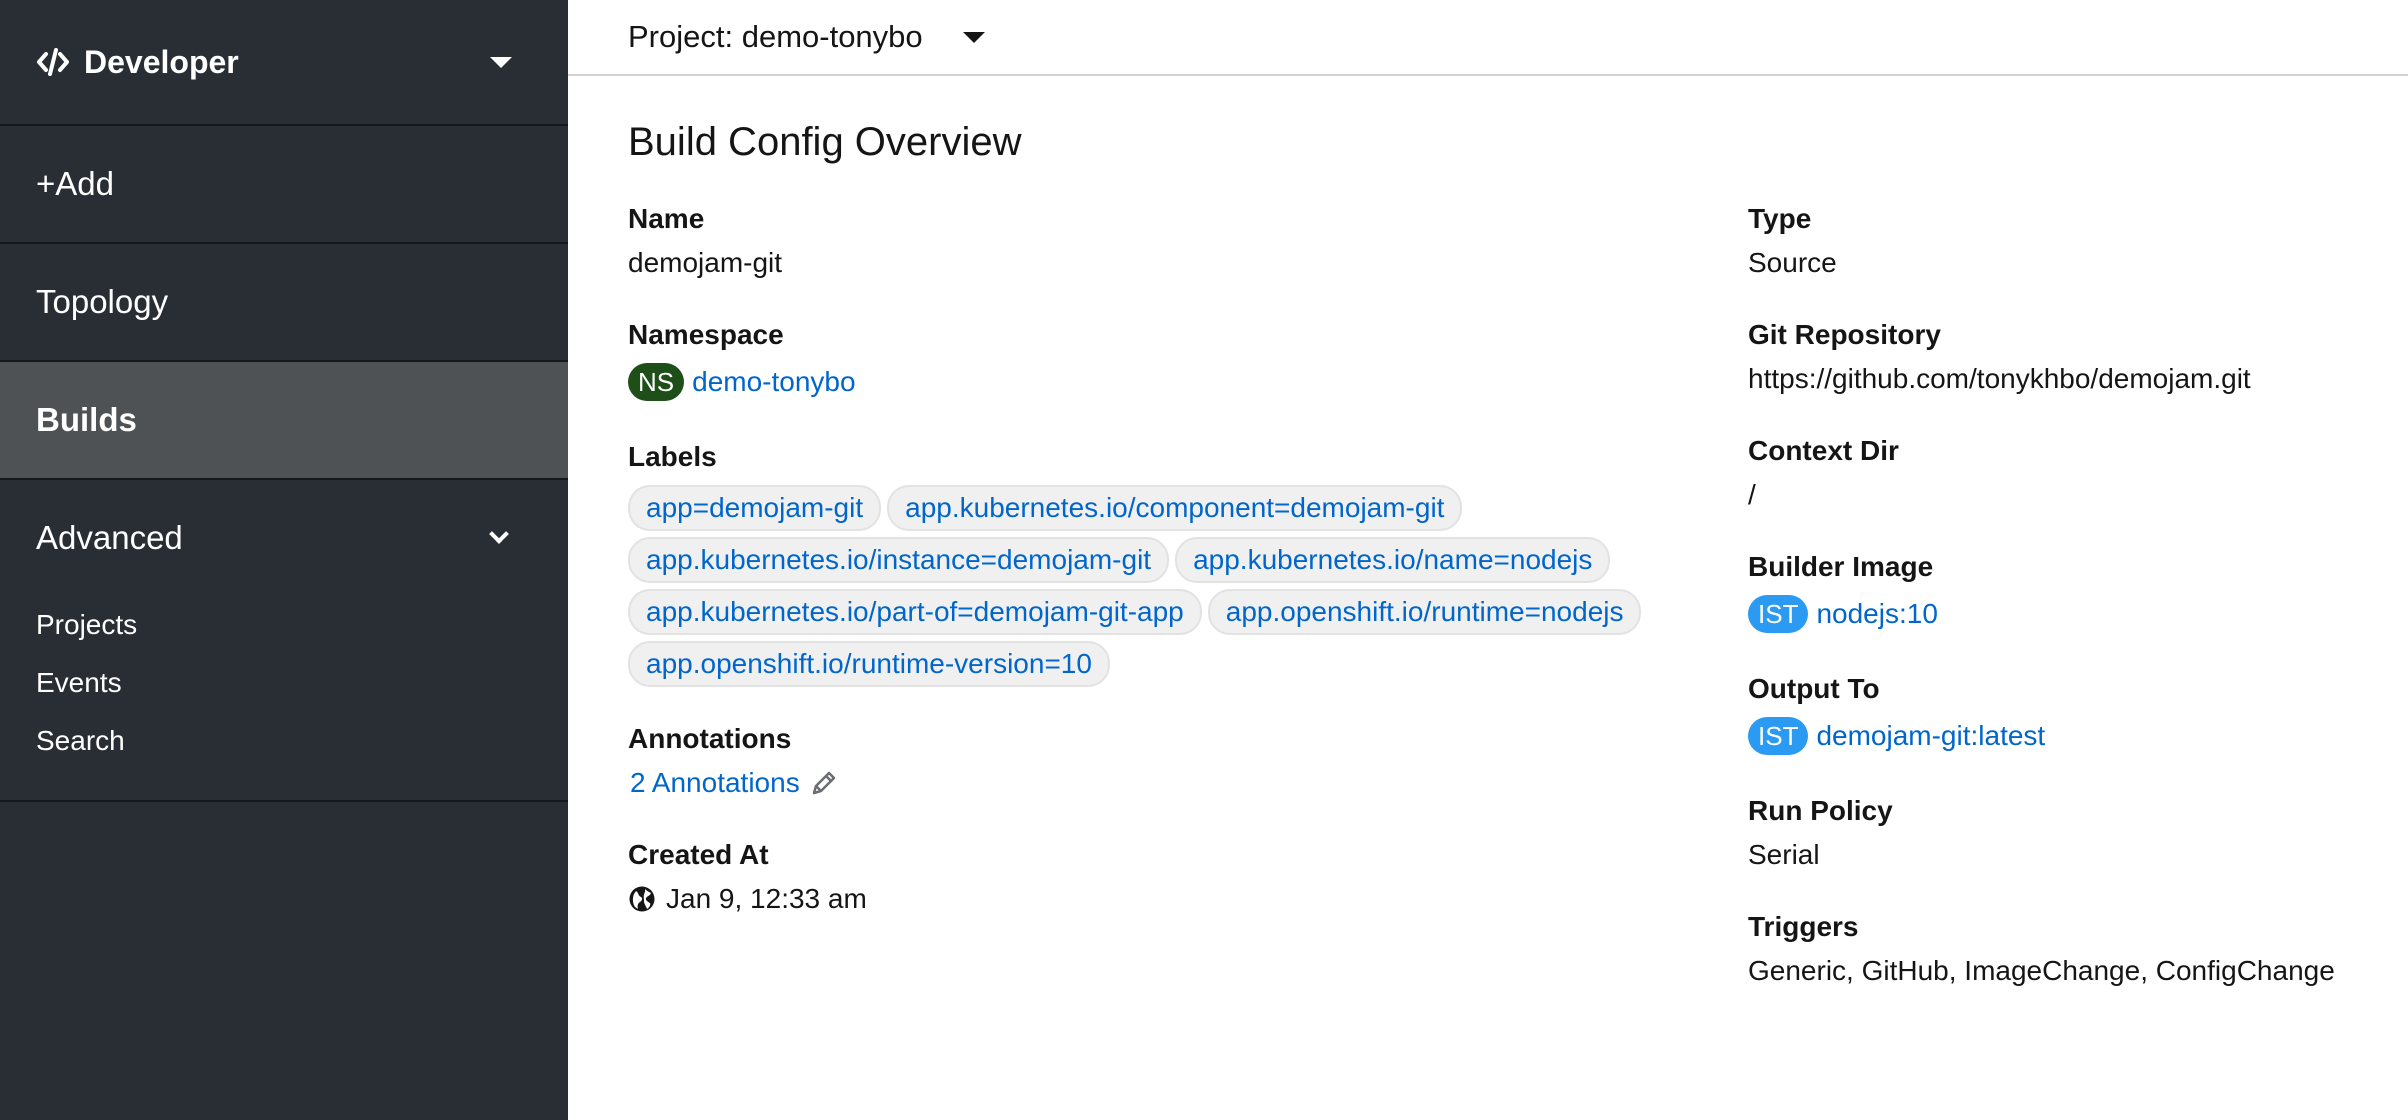  What do you see at coordinates (766, 898) in the screenshot?
I see `created-value: Jan 9, 12:33 am` at bounding box center [766, 898].